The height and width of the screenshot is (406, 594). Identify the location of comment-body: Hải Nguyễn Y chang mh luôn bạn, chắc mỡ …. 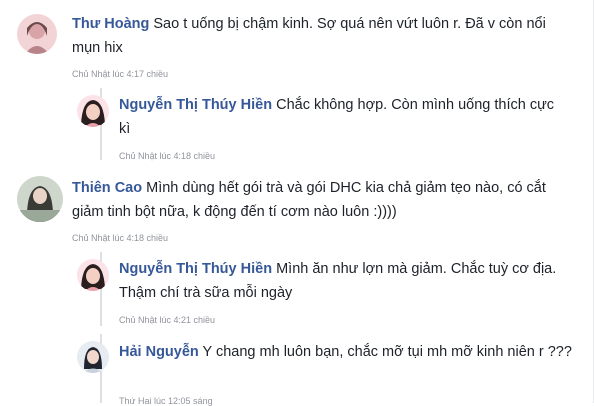
(346, 352).